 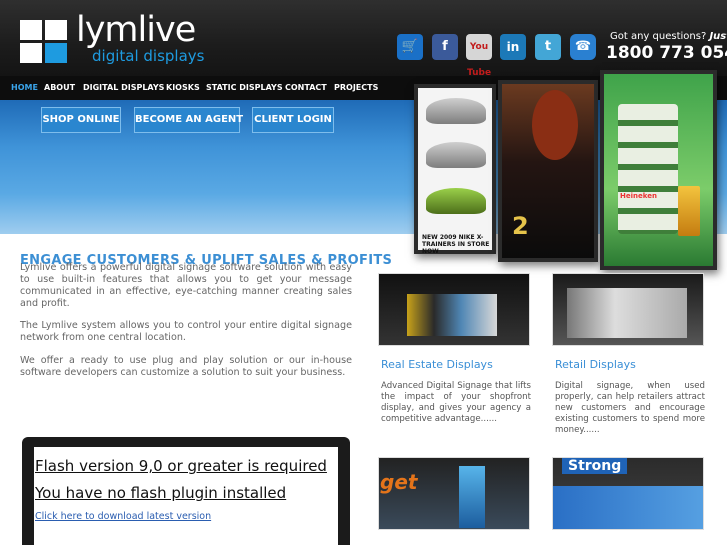 What do you see at coordinates (555, 125) in the screenshot?
I see `portrait-image` at bounding box center [555, 125].